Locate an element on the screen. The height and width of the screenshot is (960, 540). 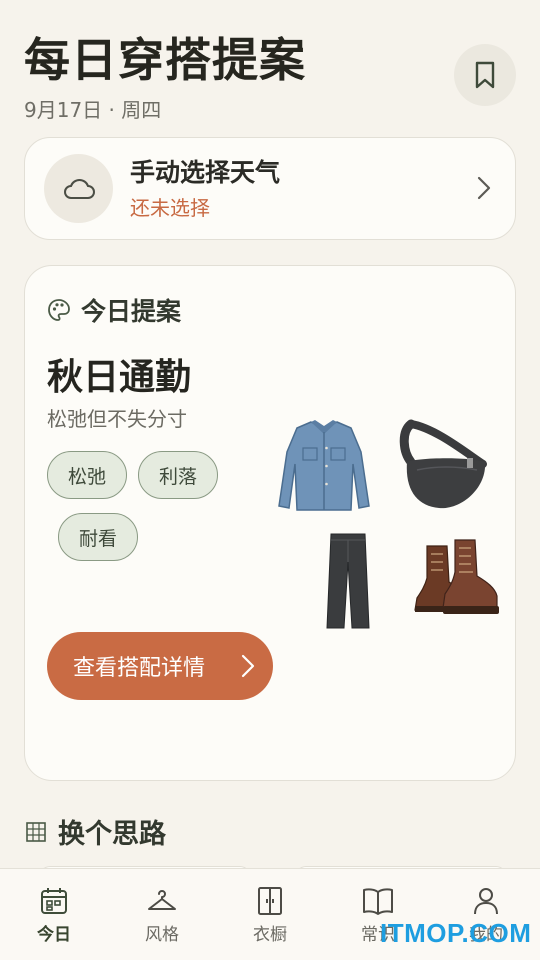
weather-title: 手动选择天气 is located at coordinates (205, 172).